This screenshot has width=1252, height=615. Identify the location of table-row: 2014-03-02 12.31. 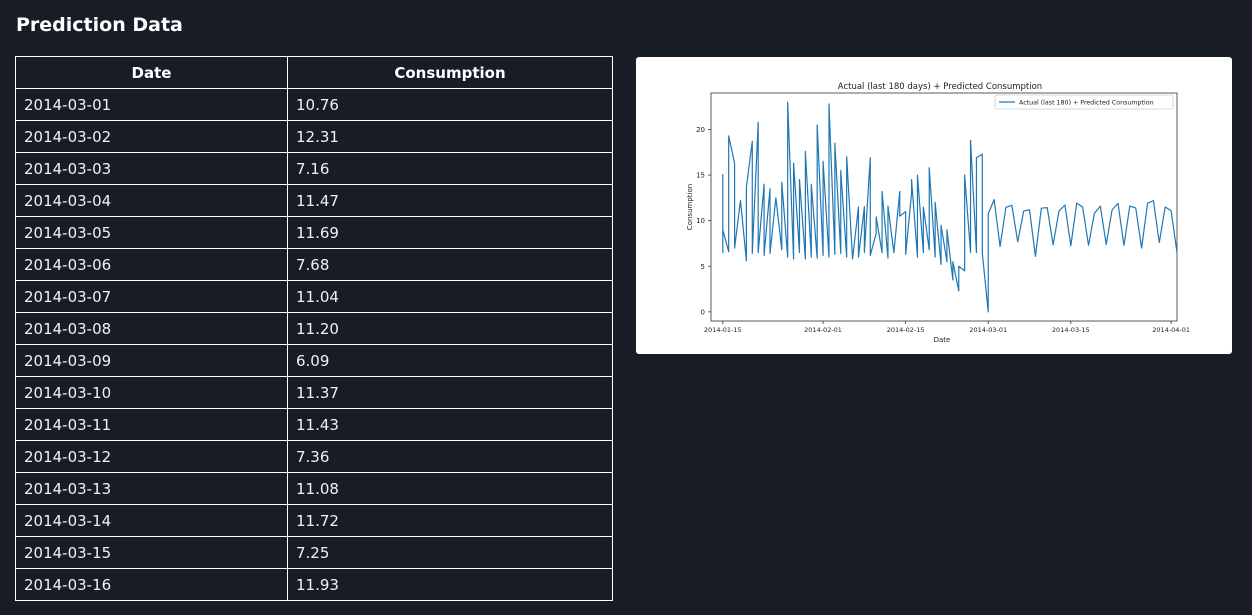
(314, 136).